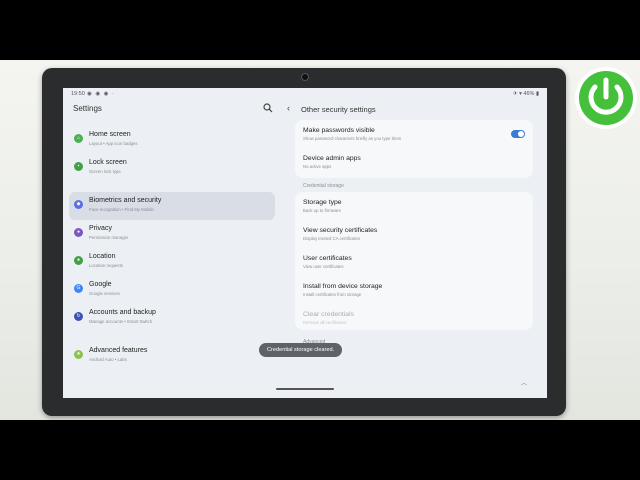 This screenshot has width=640, height=480. I want to click on menu-item-subtitle: Screen lock type, so click(105, 171).